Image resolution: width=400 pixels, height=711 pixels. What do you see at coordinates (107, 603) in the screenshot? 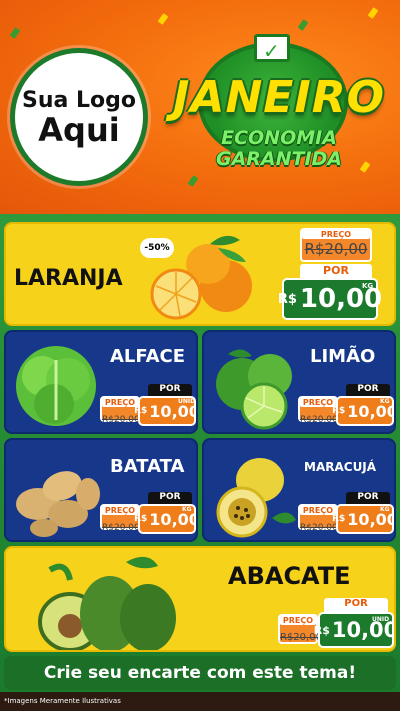
I see `avocado-image` at bounding box center [107, 603].